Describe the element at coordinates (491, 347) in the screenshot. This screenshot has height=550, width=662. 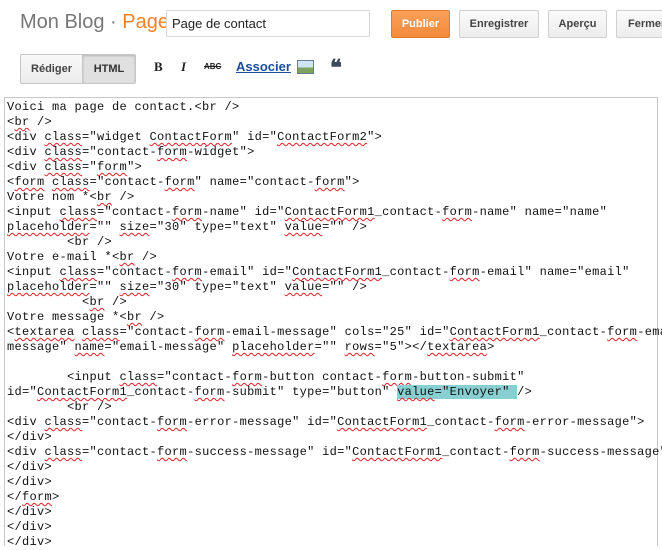
I see `code-token: >` at that location.